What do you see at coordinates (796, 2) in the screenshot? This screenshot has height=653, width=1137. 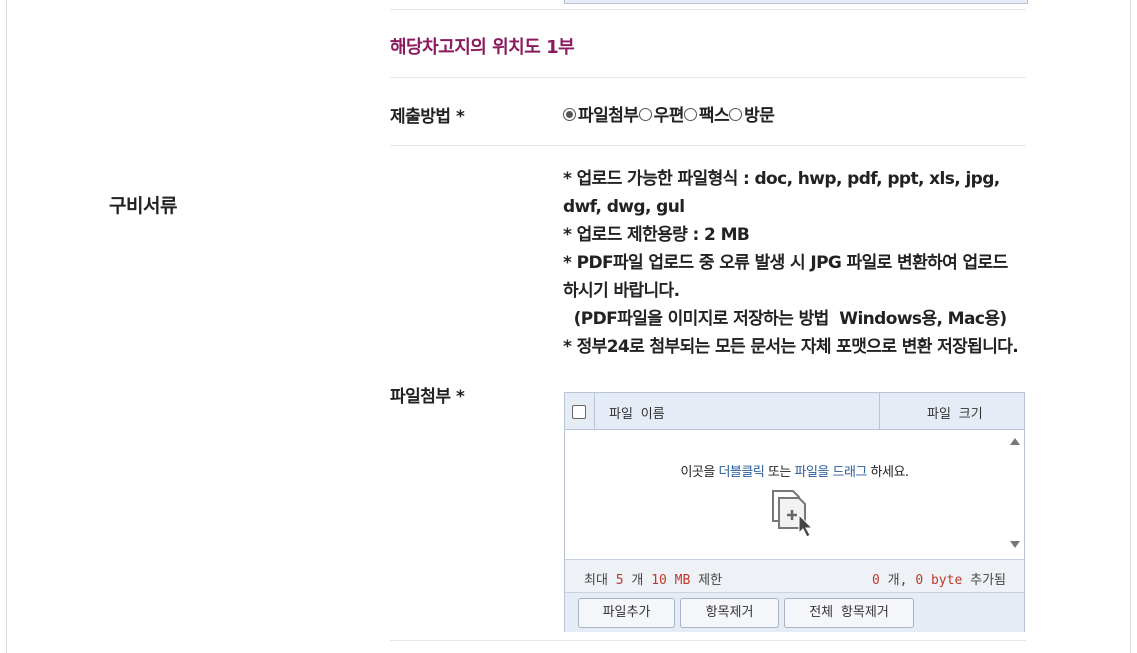 I see `previous-uploader-bottom` at bounding box center [796, 2].